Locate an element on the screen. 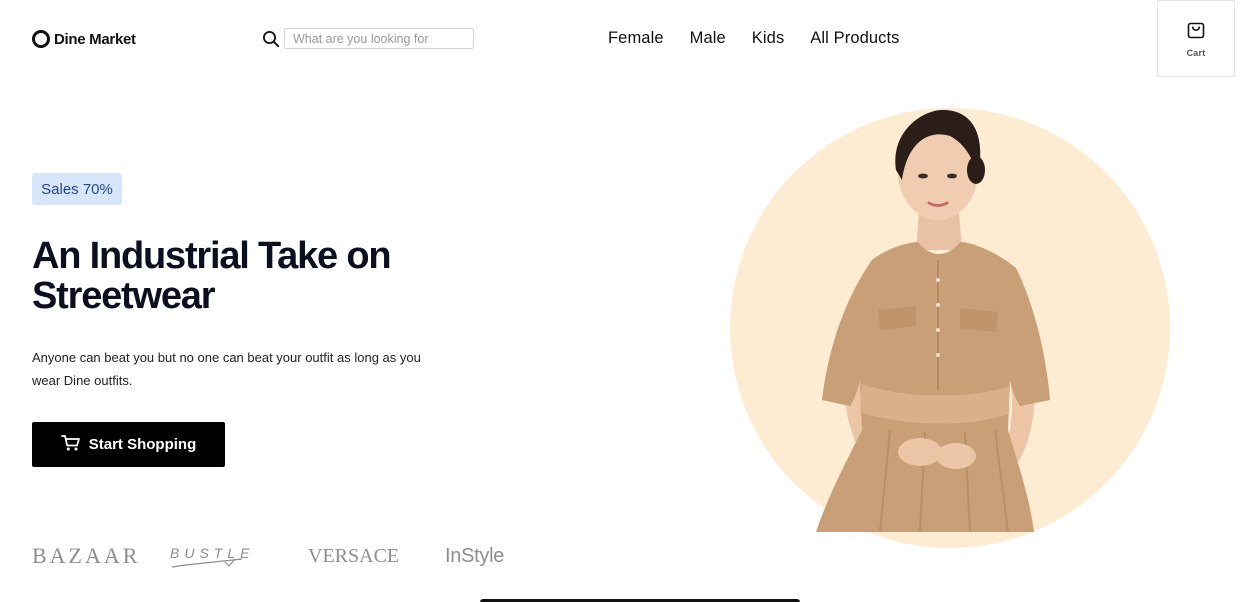 Image resolution: width=1256 pixels, height=602 pixels. nav-item-all-products: All Products is located at coordinates (854, 38).